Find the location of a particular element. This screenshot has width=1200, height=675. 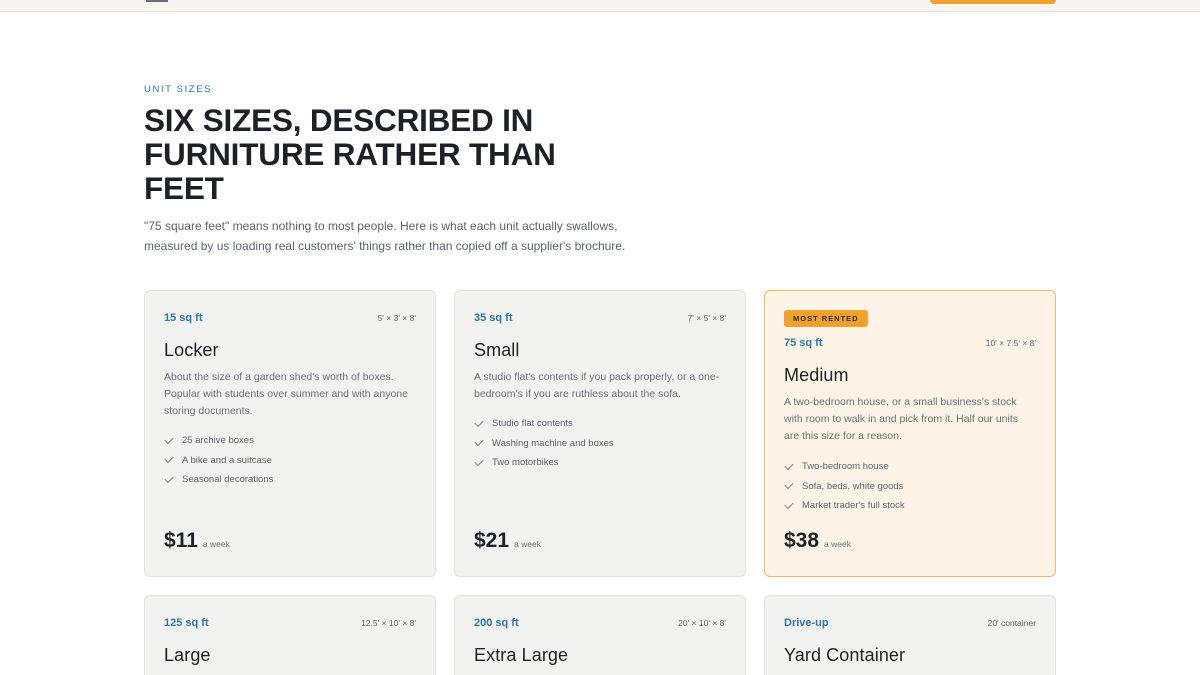

most-rented-badge: MOST RENTED is located at coordinates (826, 318).